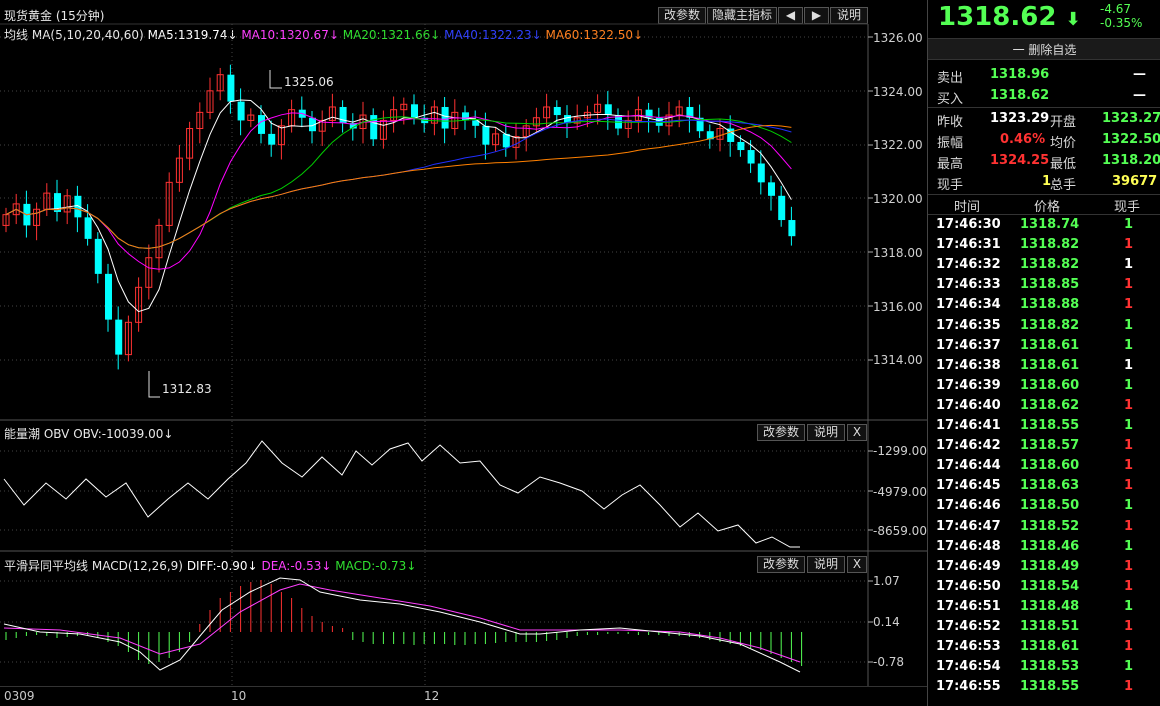 The width and height of the screenshot is (1160, 706). Describe the element at coordinates (1020, 74) in the screenshot. I see `sell-price: 1318.96` at that location.